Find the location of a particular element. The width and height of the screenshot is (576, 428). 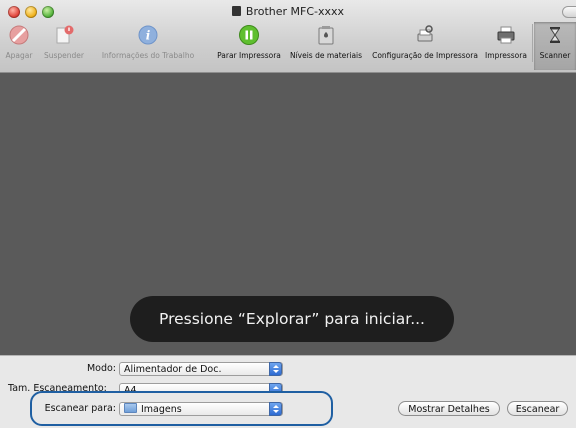

scan-to-highlight-callout is located at coordinates (181, 408).